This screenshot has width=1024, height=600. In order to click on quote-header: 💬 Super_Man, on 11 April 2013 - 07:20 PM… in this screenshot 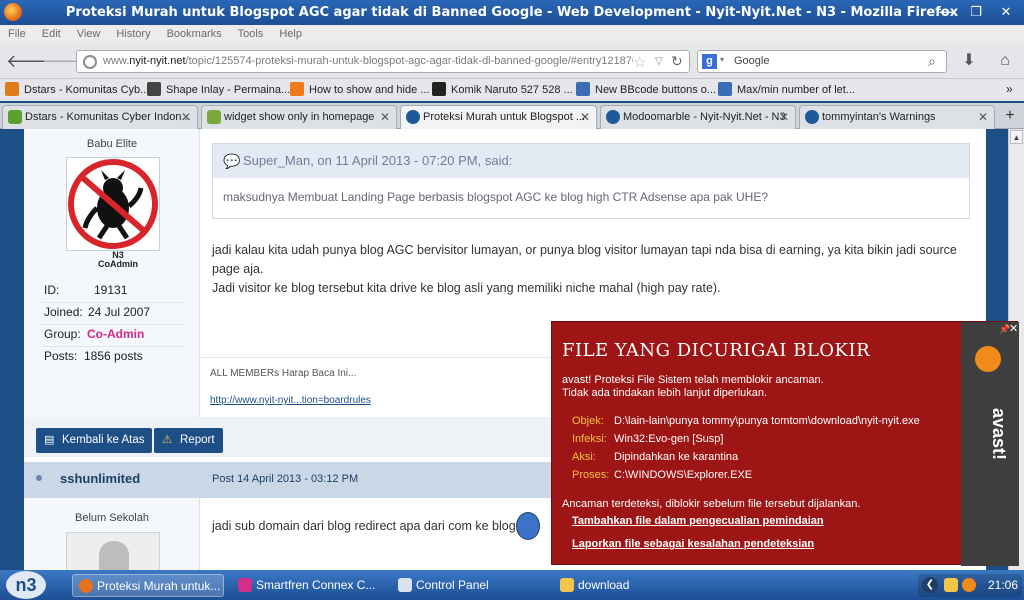, I will do `click(591, 161)`.